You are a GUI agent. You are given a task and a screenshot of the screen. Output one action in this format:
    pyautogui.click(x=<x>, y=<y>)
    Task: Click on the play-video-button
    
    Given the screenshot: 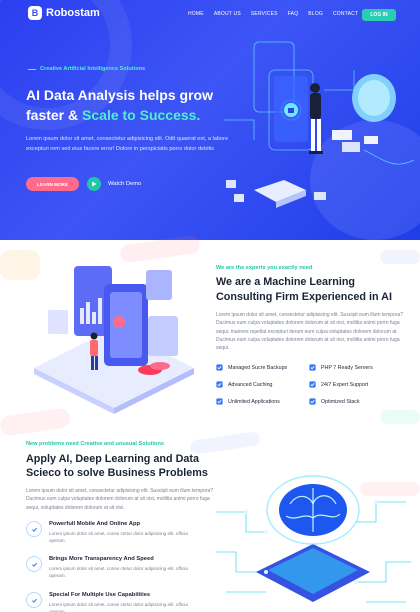 What is the action you would take?
    pyautogui.click(x=94, y=184)
    